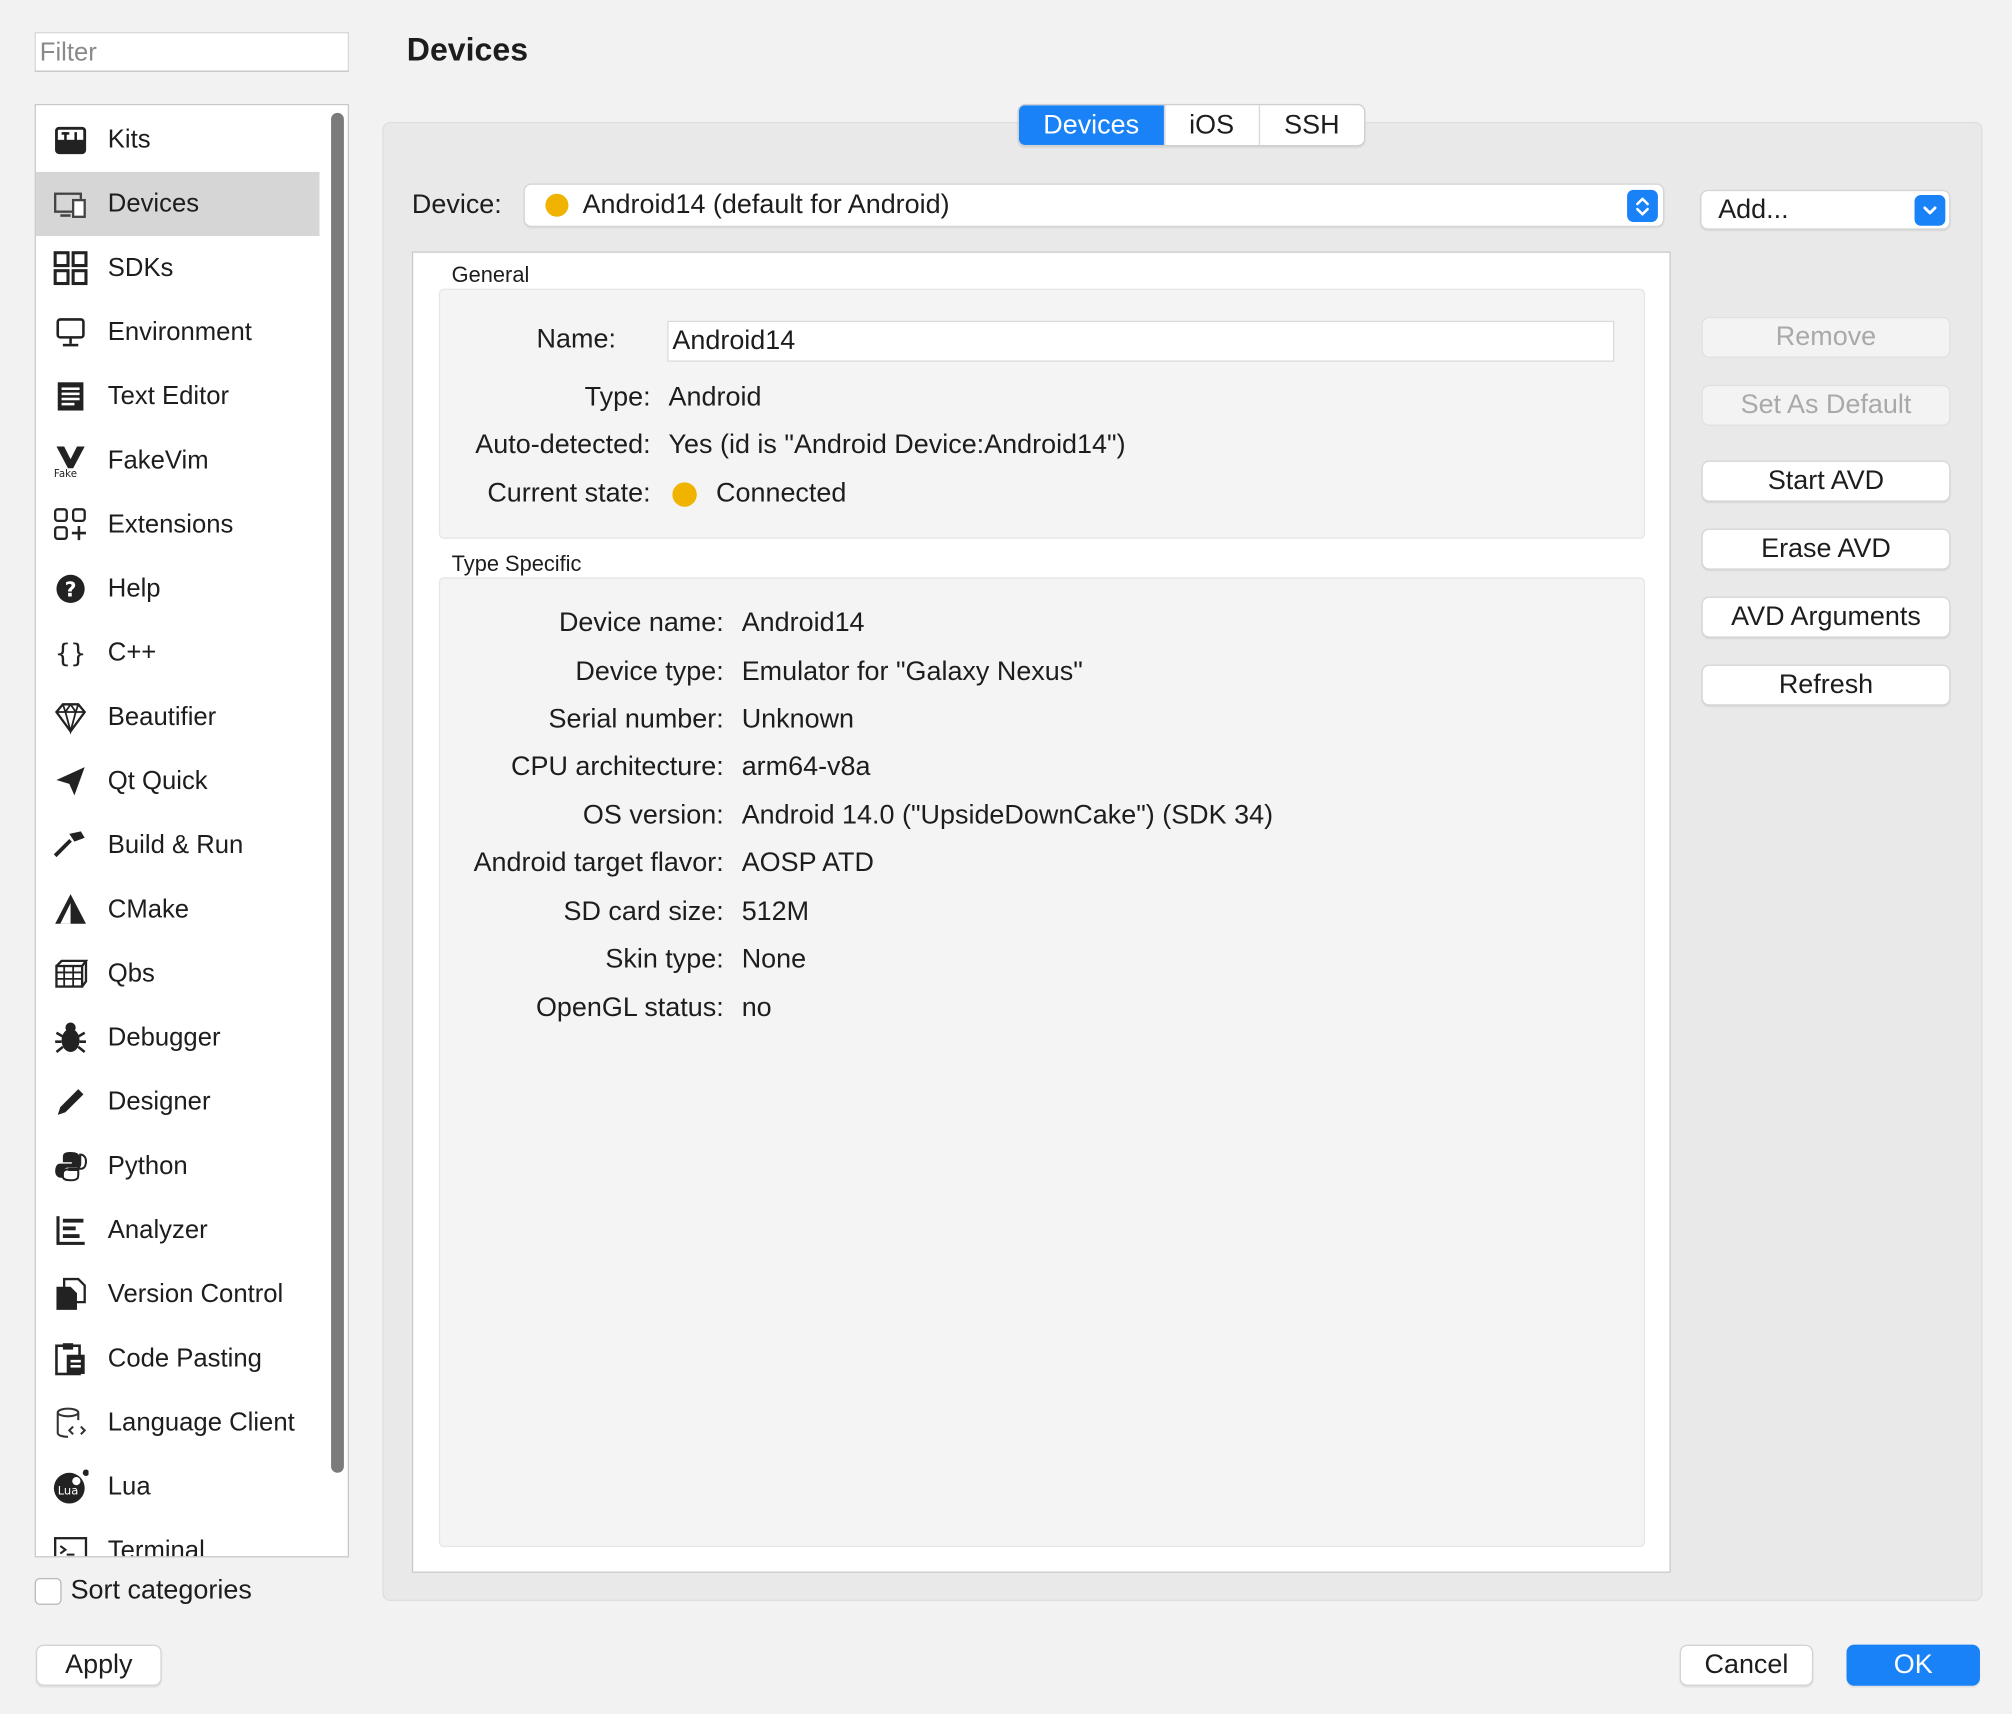 Image resolution: width=2012 pixels, height=1714 pixels. Describe the element at coordinates (1913, 1665) in the screenshot. I see `ok-button: OK` at that location.